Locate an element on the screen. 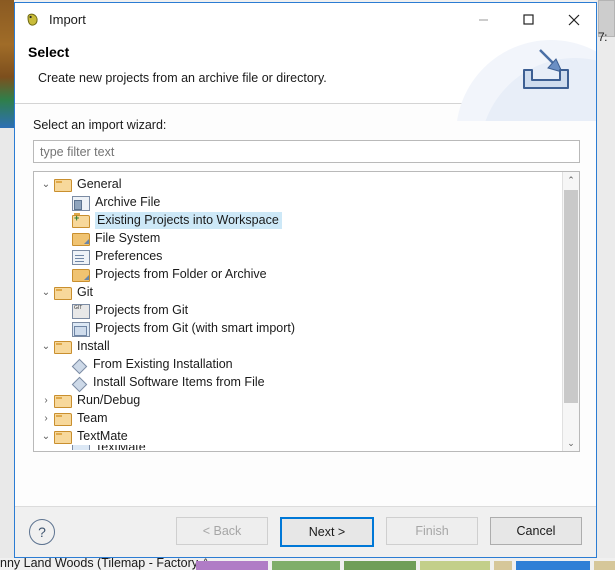  finish-button: Finish is located at coordinates (432, 531).